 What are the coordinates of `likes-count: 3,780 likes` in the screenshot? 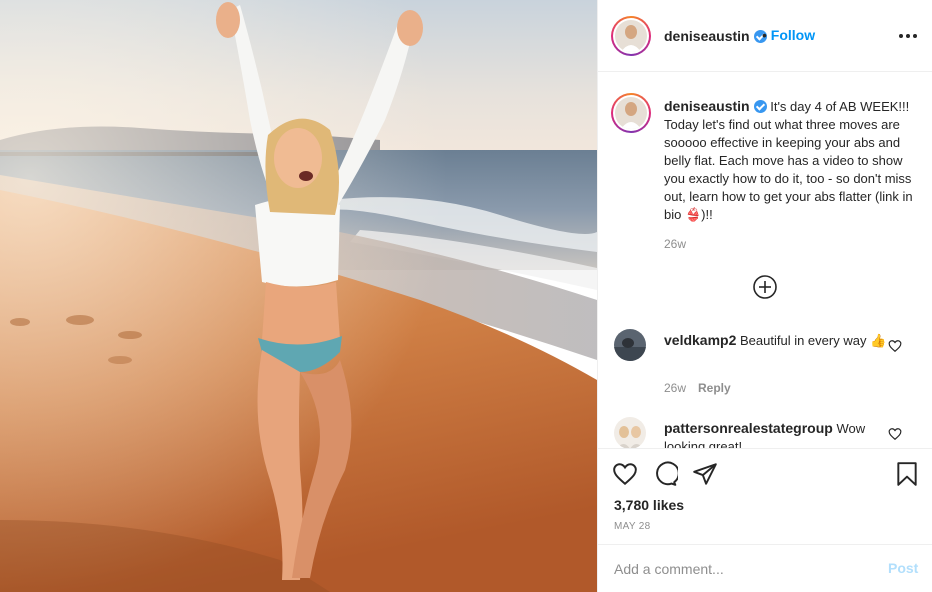 It's located at (649, 505).